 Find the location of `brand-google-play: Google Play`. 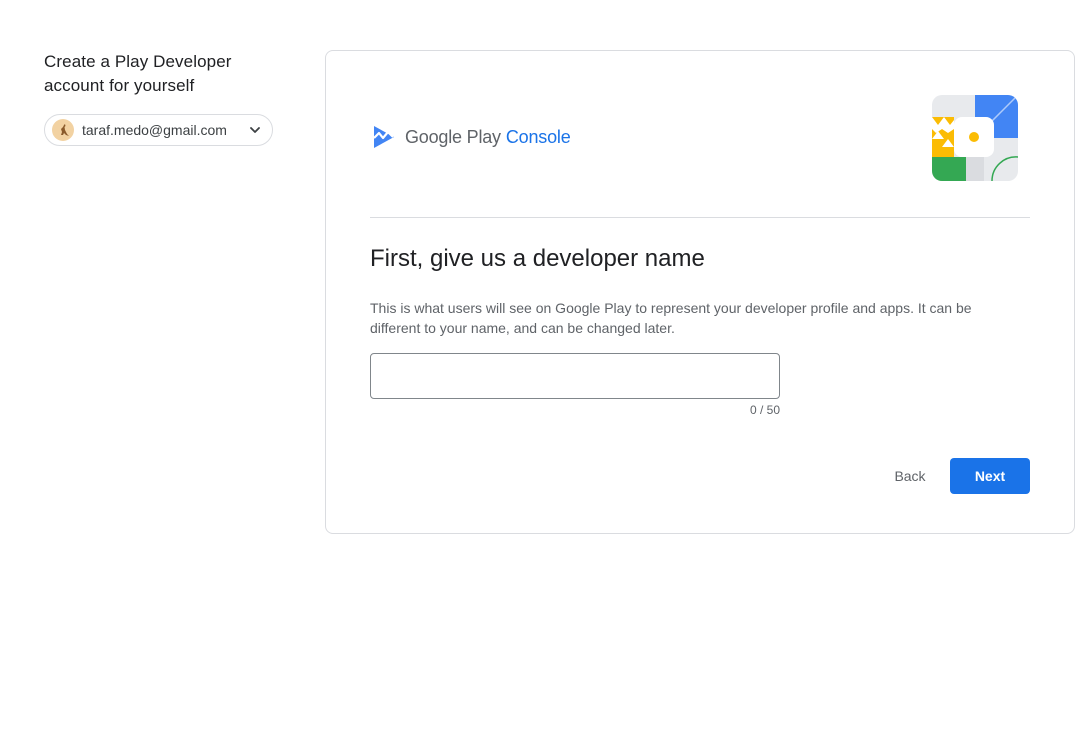

brand-google-play: Google Play is located at coordinates (453, 136).